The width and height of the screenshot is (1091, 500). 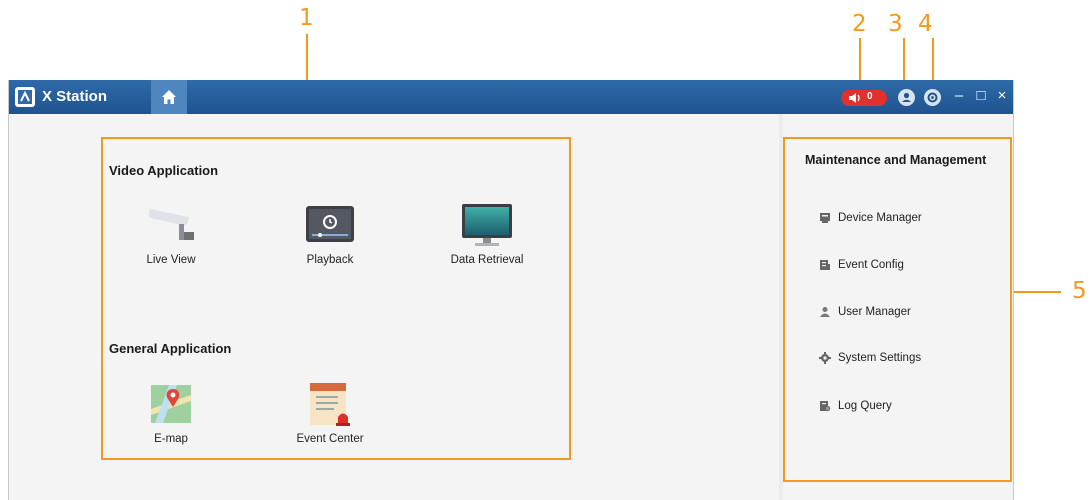 What do you see at coordinates (897, 309) in the screenshot?
I see `highlight-box-maintenance` at bounding box center [897, 309].